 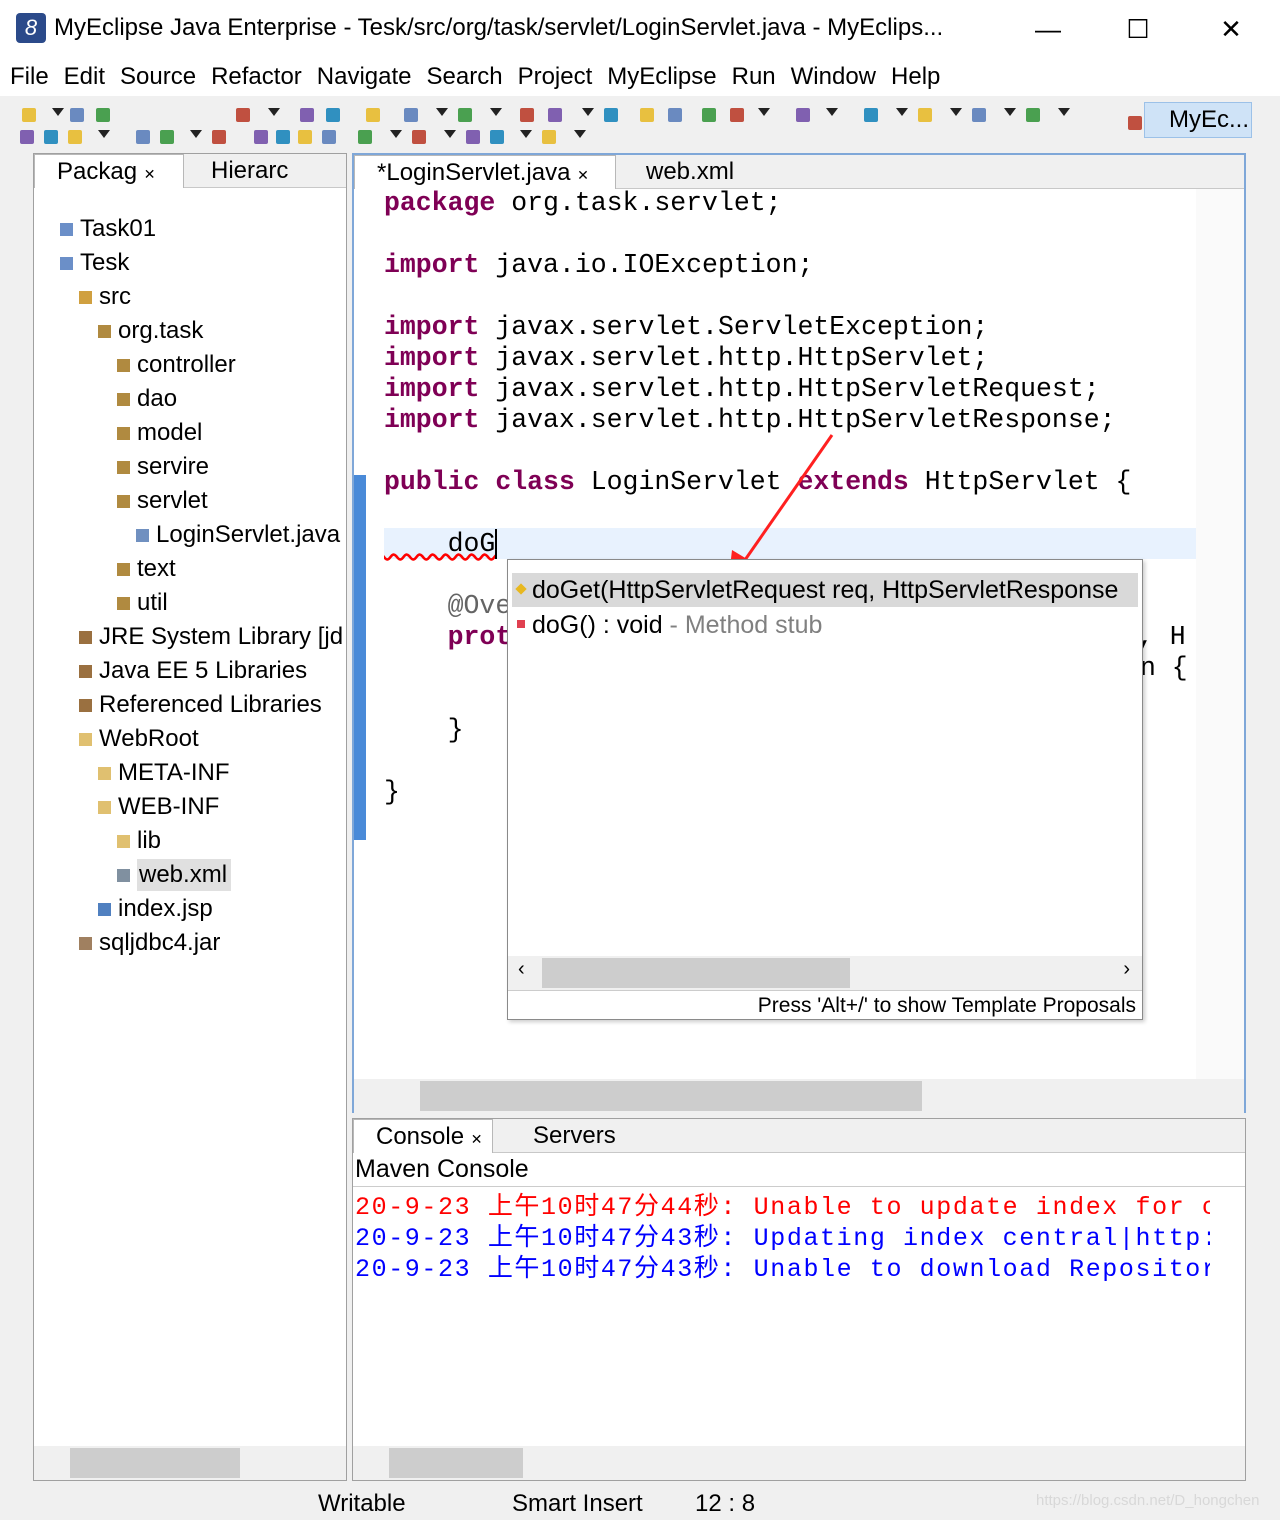 I want to click on tab-web-xml: web.xml, so click(x=679, y=172).